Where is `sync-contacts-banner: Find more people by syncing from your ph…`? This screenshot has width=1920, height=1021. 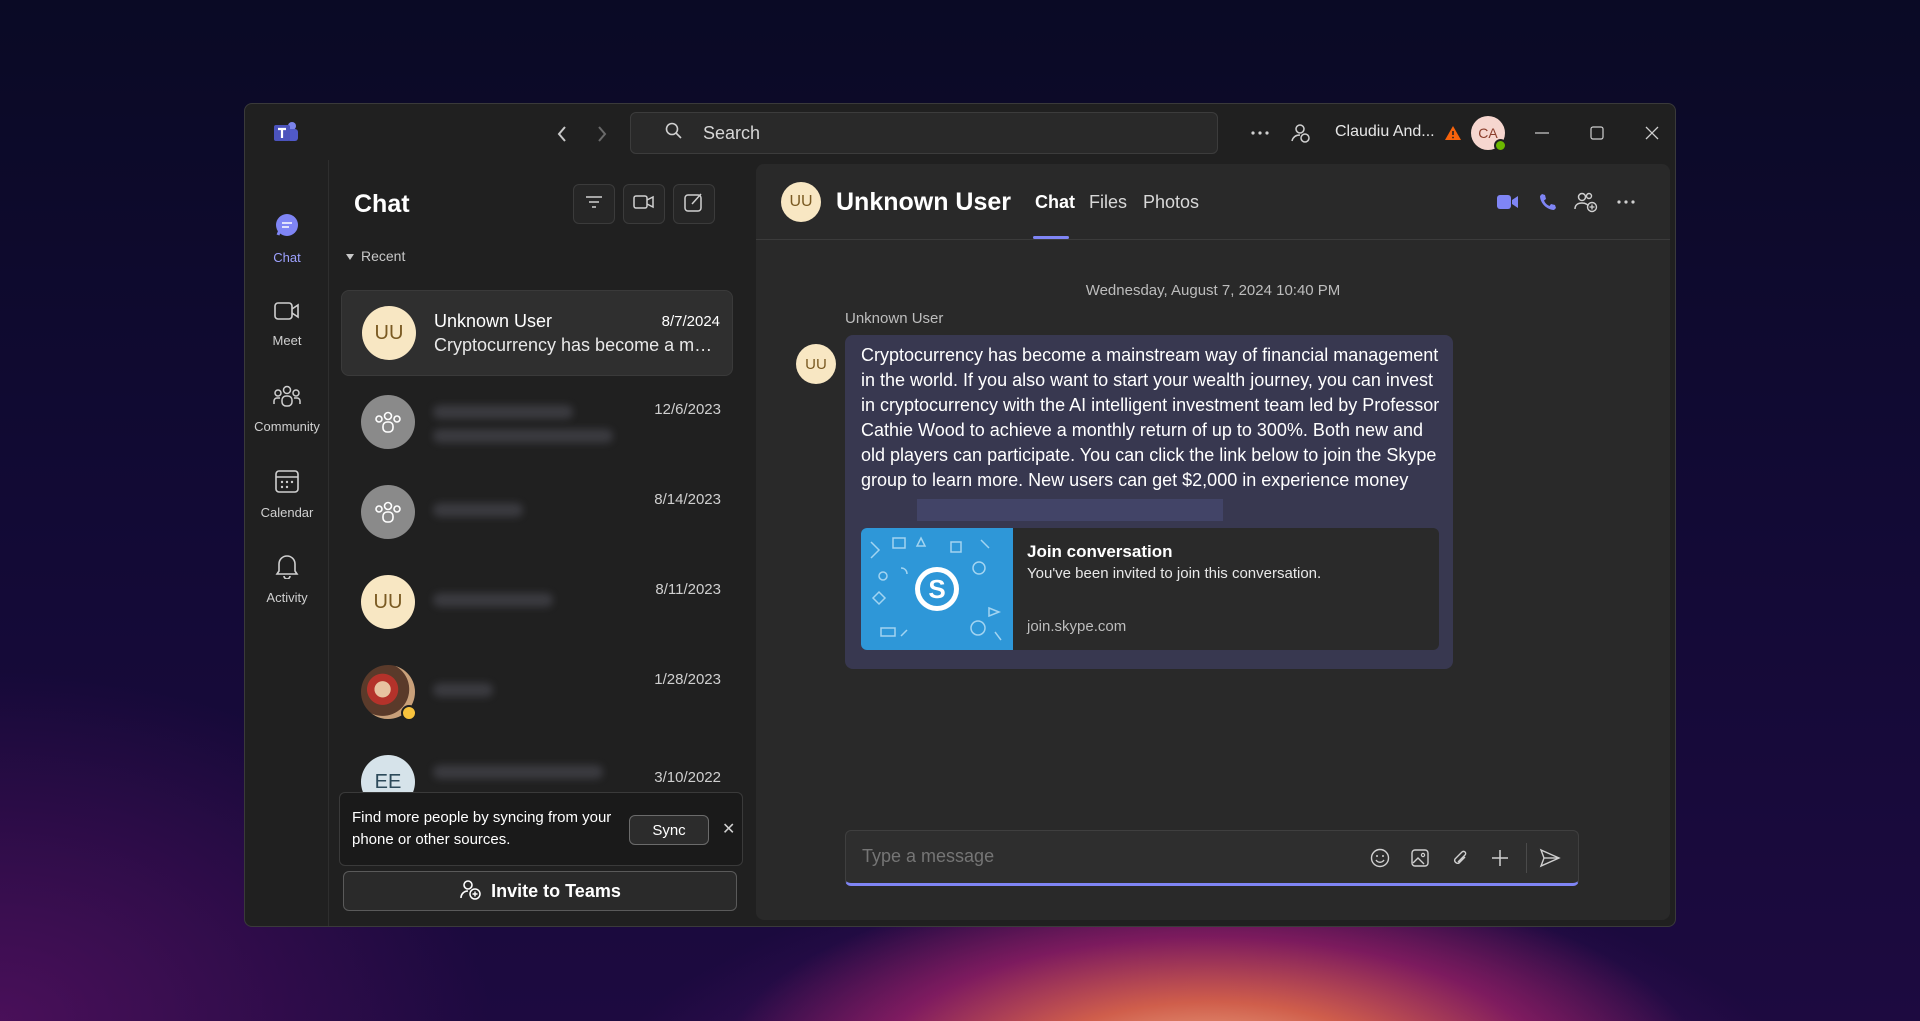 sync-contacts-banner: Find more people by syncing from your ph… is located at coordinates (541, 829).